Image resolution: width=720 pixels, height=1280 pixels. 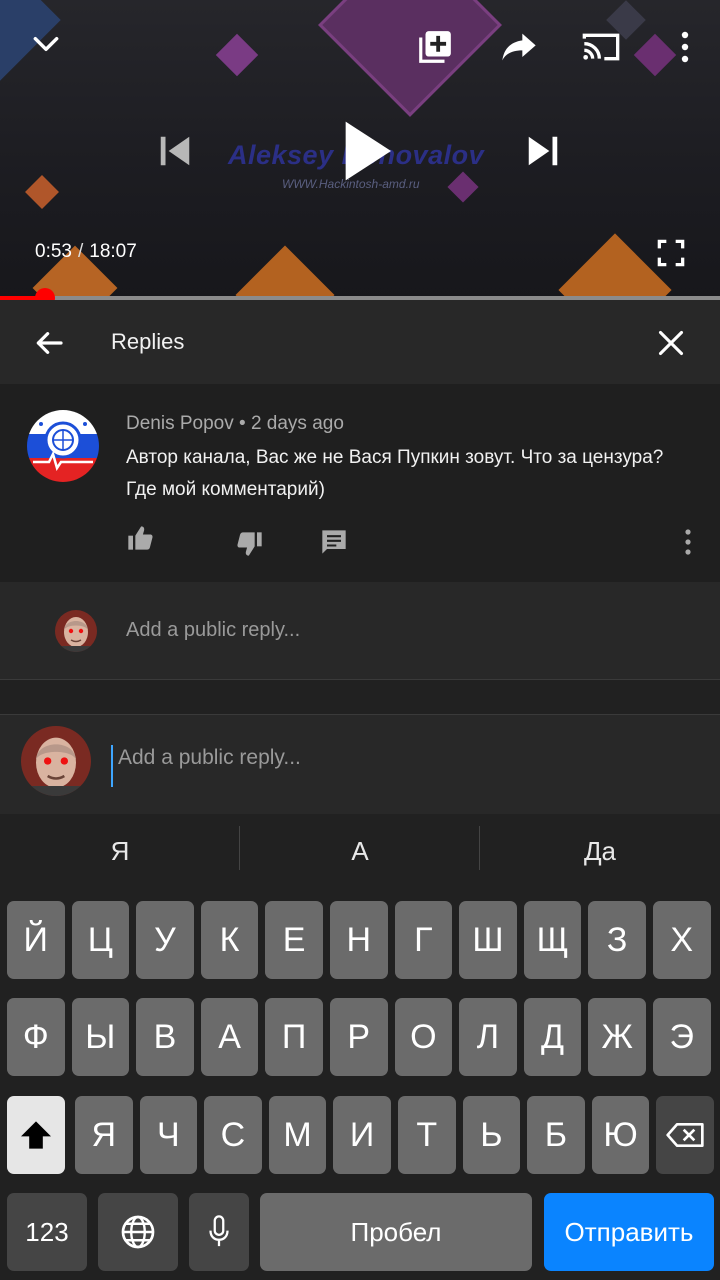 What do you see at coordinates (552, 1037) in the screenshot?
I see `key-9-row2: Д` at bounding box center [552, 1037].